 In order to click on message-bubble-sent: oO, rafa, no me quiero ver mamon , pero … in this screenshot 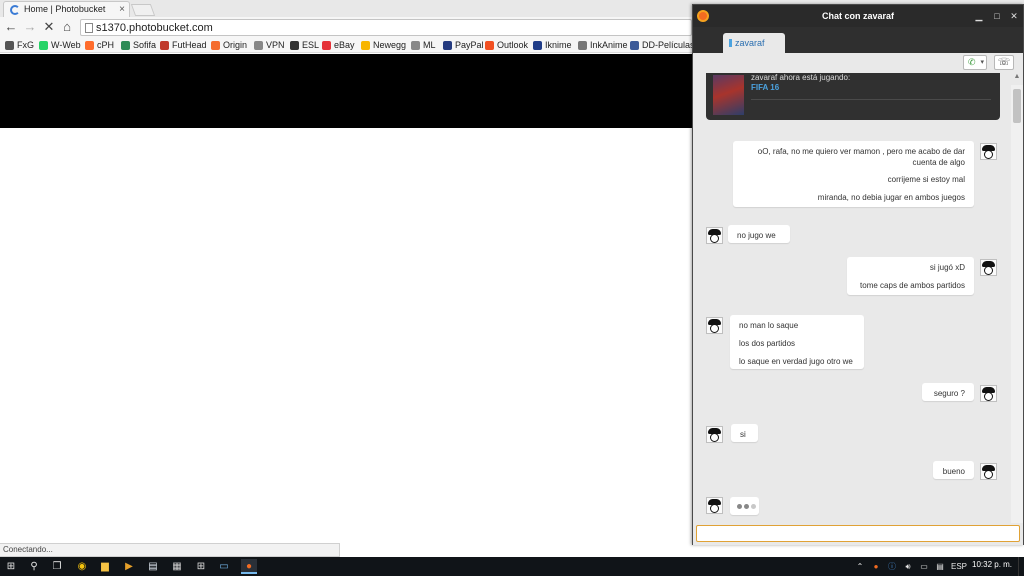, I will do `click(853, 174)`.